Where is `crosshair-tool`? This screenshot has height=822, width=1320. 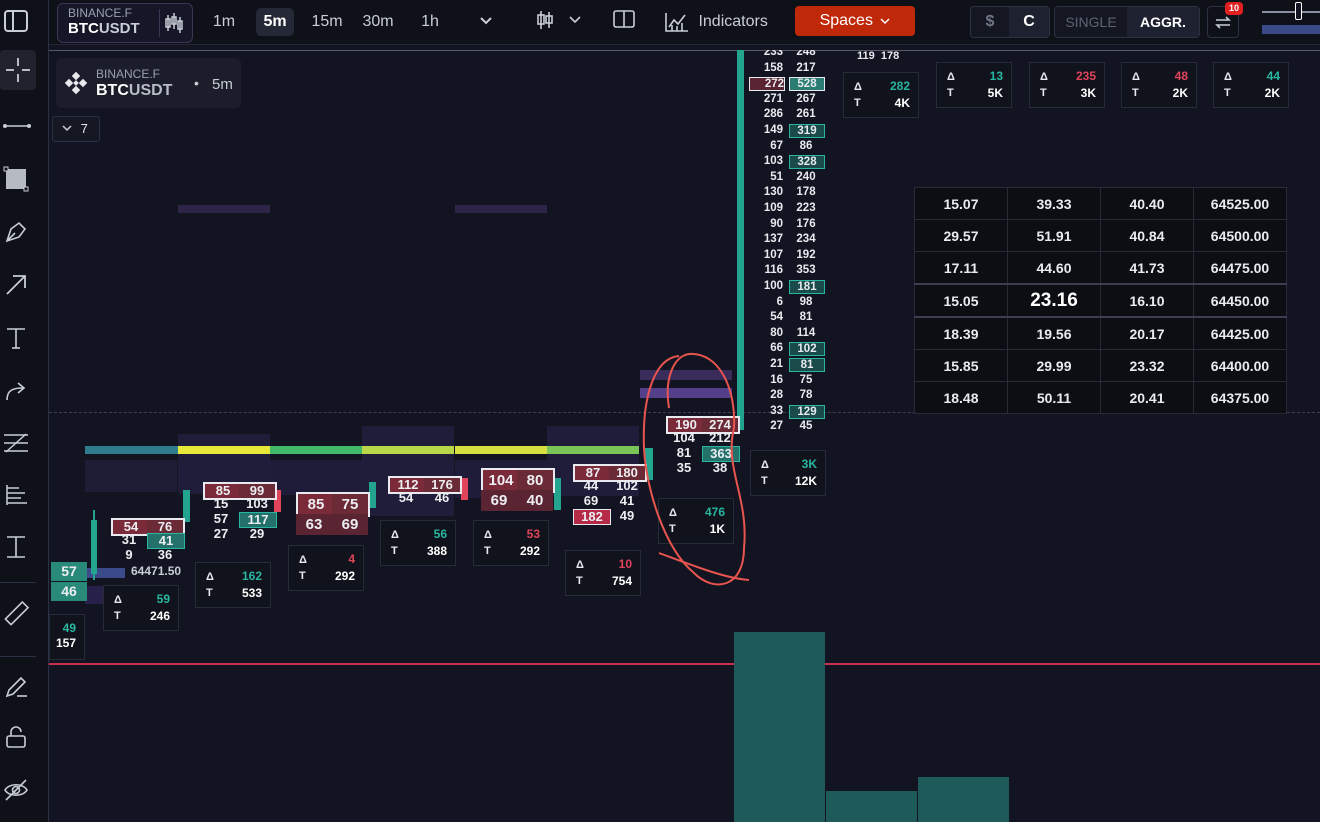
crosshair-tool is located at coordinates (18, 70).